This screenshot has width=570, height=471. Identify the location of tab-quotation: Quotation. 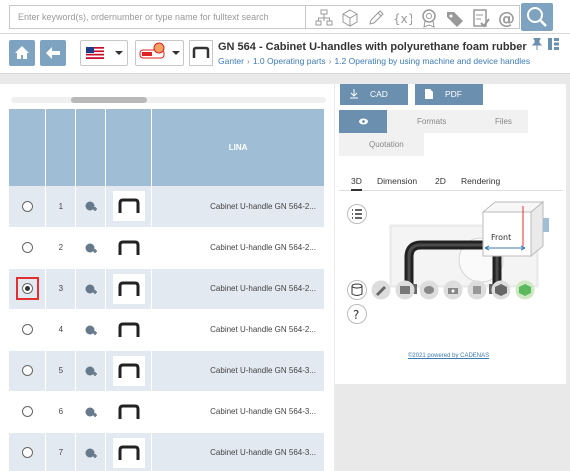
(381, 144).